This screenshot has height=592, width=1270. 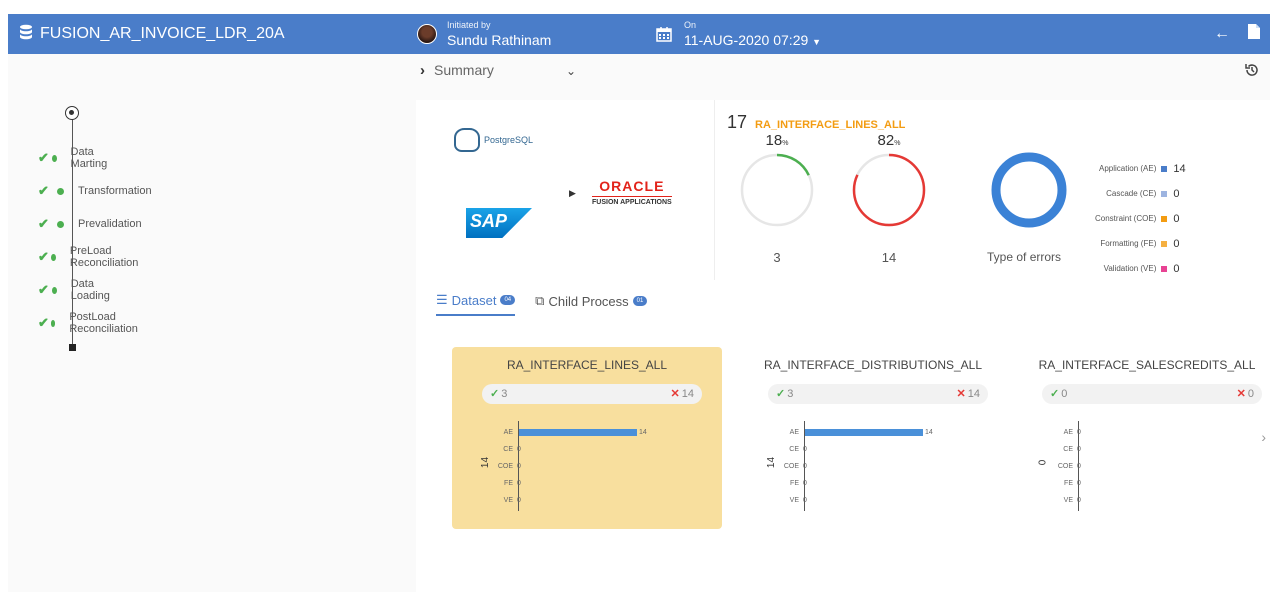 What do you see at coordinates (1254, 34) in the screenshot?
I see `document-icon` at bounding box center [1254, 34].